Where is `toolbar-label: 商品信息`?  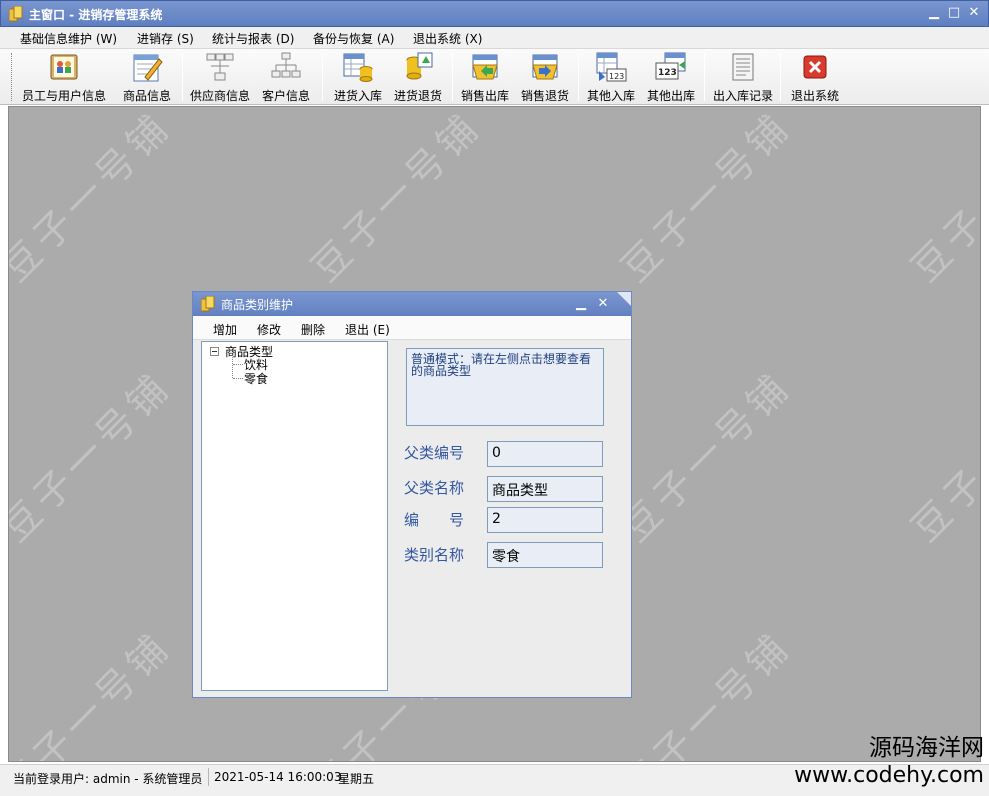 toolbar-label: 商品信息 is located at coordinates (146, 96).